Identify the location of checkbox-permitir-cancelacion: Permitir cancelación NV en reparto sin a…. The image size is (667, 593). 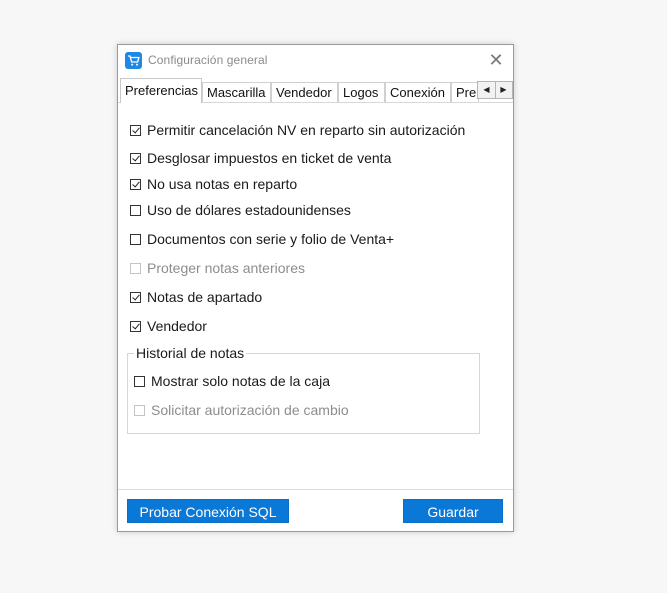
(297, 130).